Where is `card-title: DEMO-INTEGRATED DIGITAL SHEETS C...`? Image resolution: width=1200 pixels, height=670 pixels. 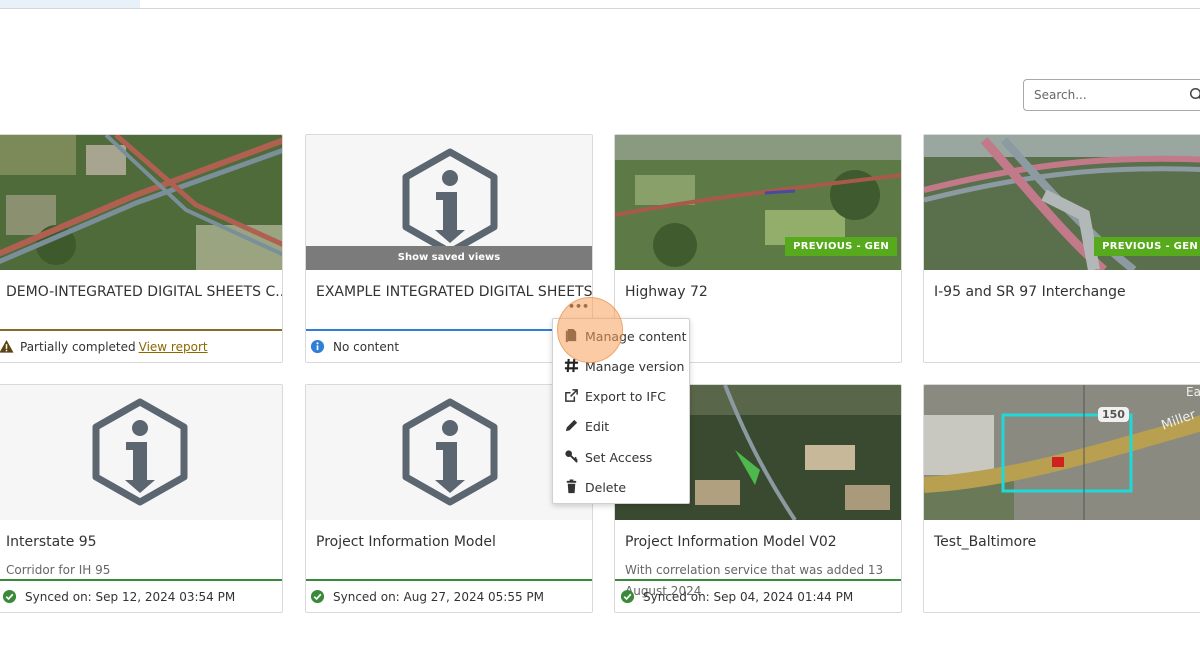
card-title: DEMO-INTEGRATED DIGITAL SHEETS C... is located at coordinates (144, 292).